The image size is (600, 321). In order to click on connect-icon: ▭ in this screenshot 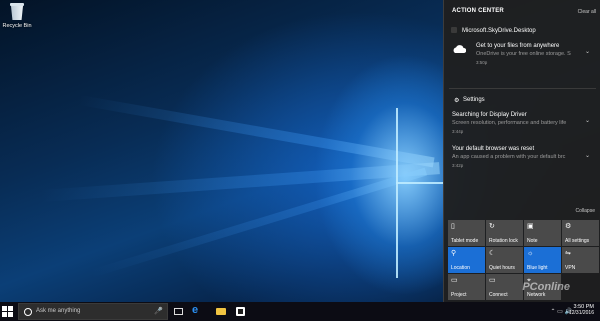, I will do `click(492, 280)`.